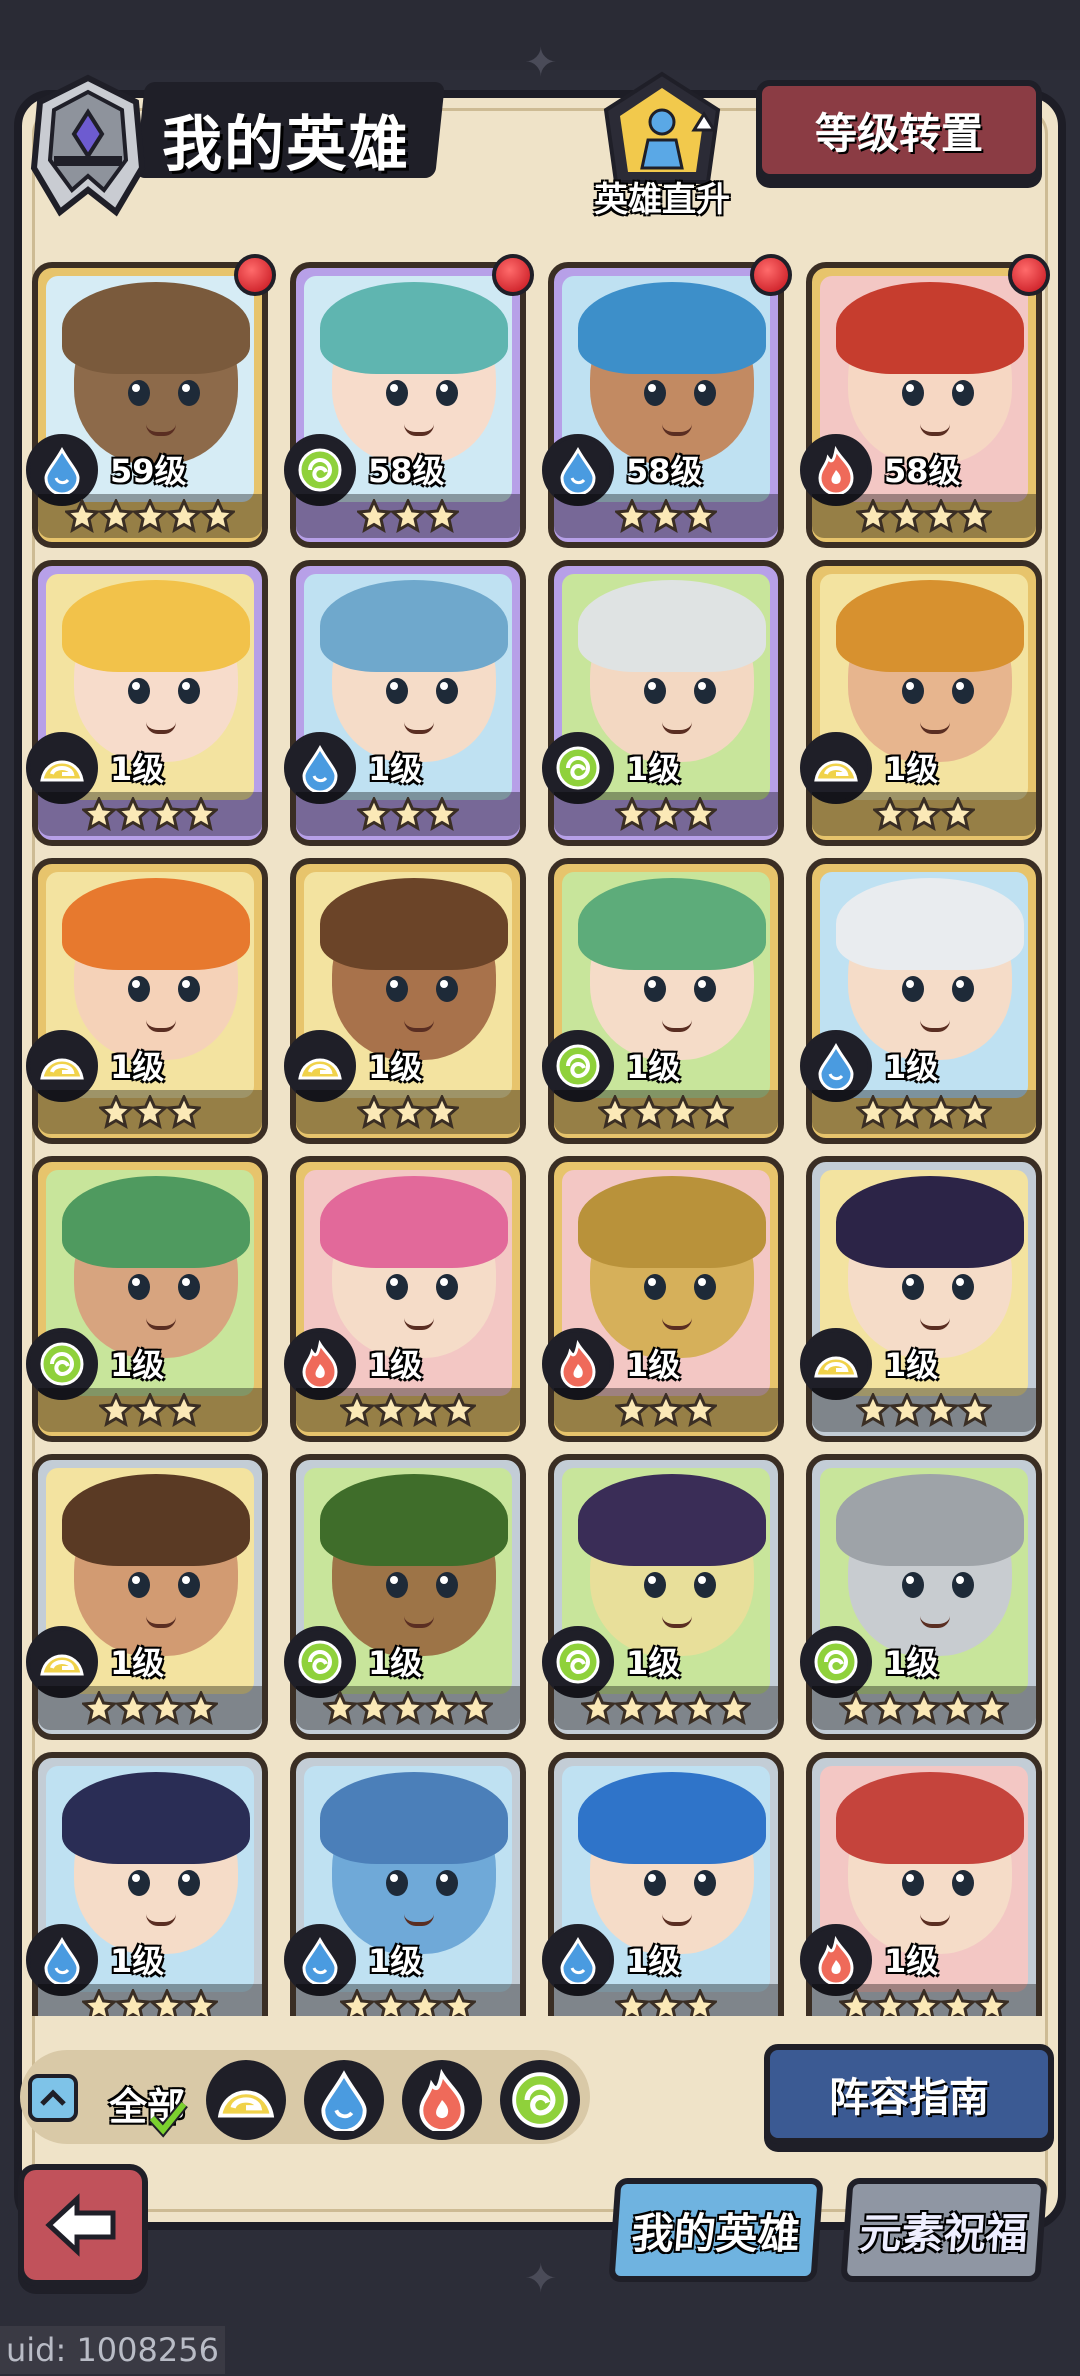 The width and height of the screenshot is (1080, 2376). I want to click on hero-level: 58级, so click(664, 471).